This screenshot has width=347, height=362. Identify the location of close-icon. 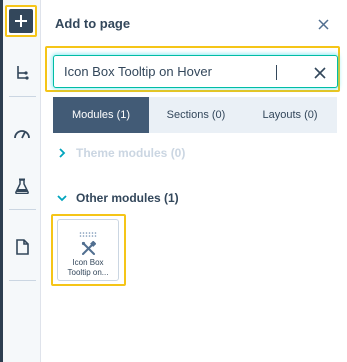
(323, 24).